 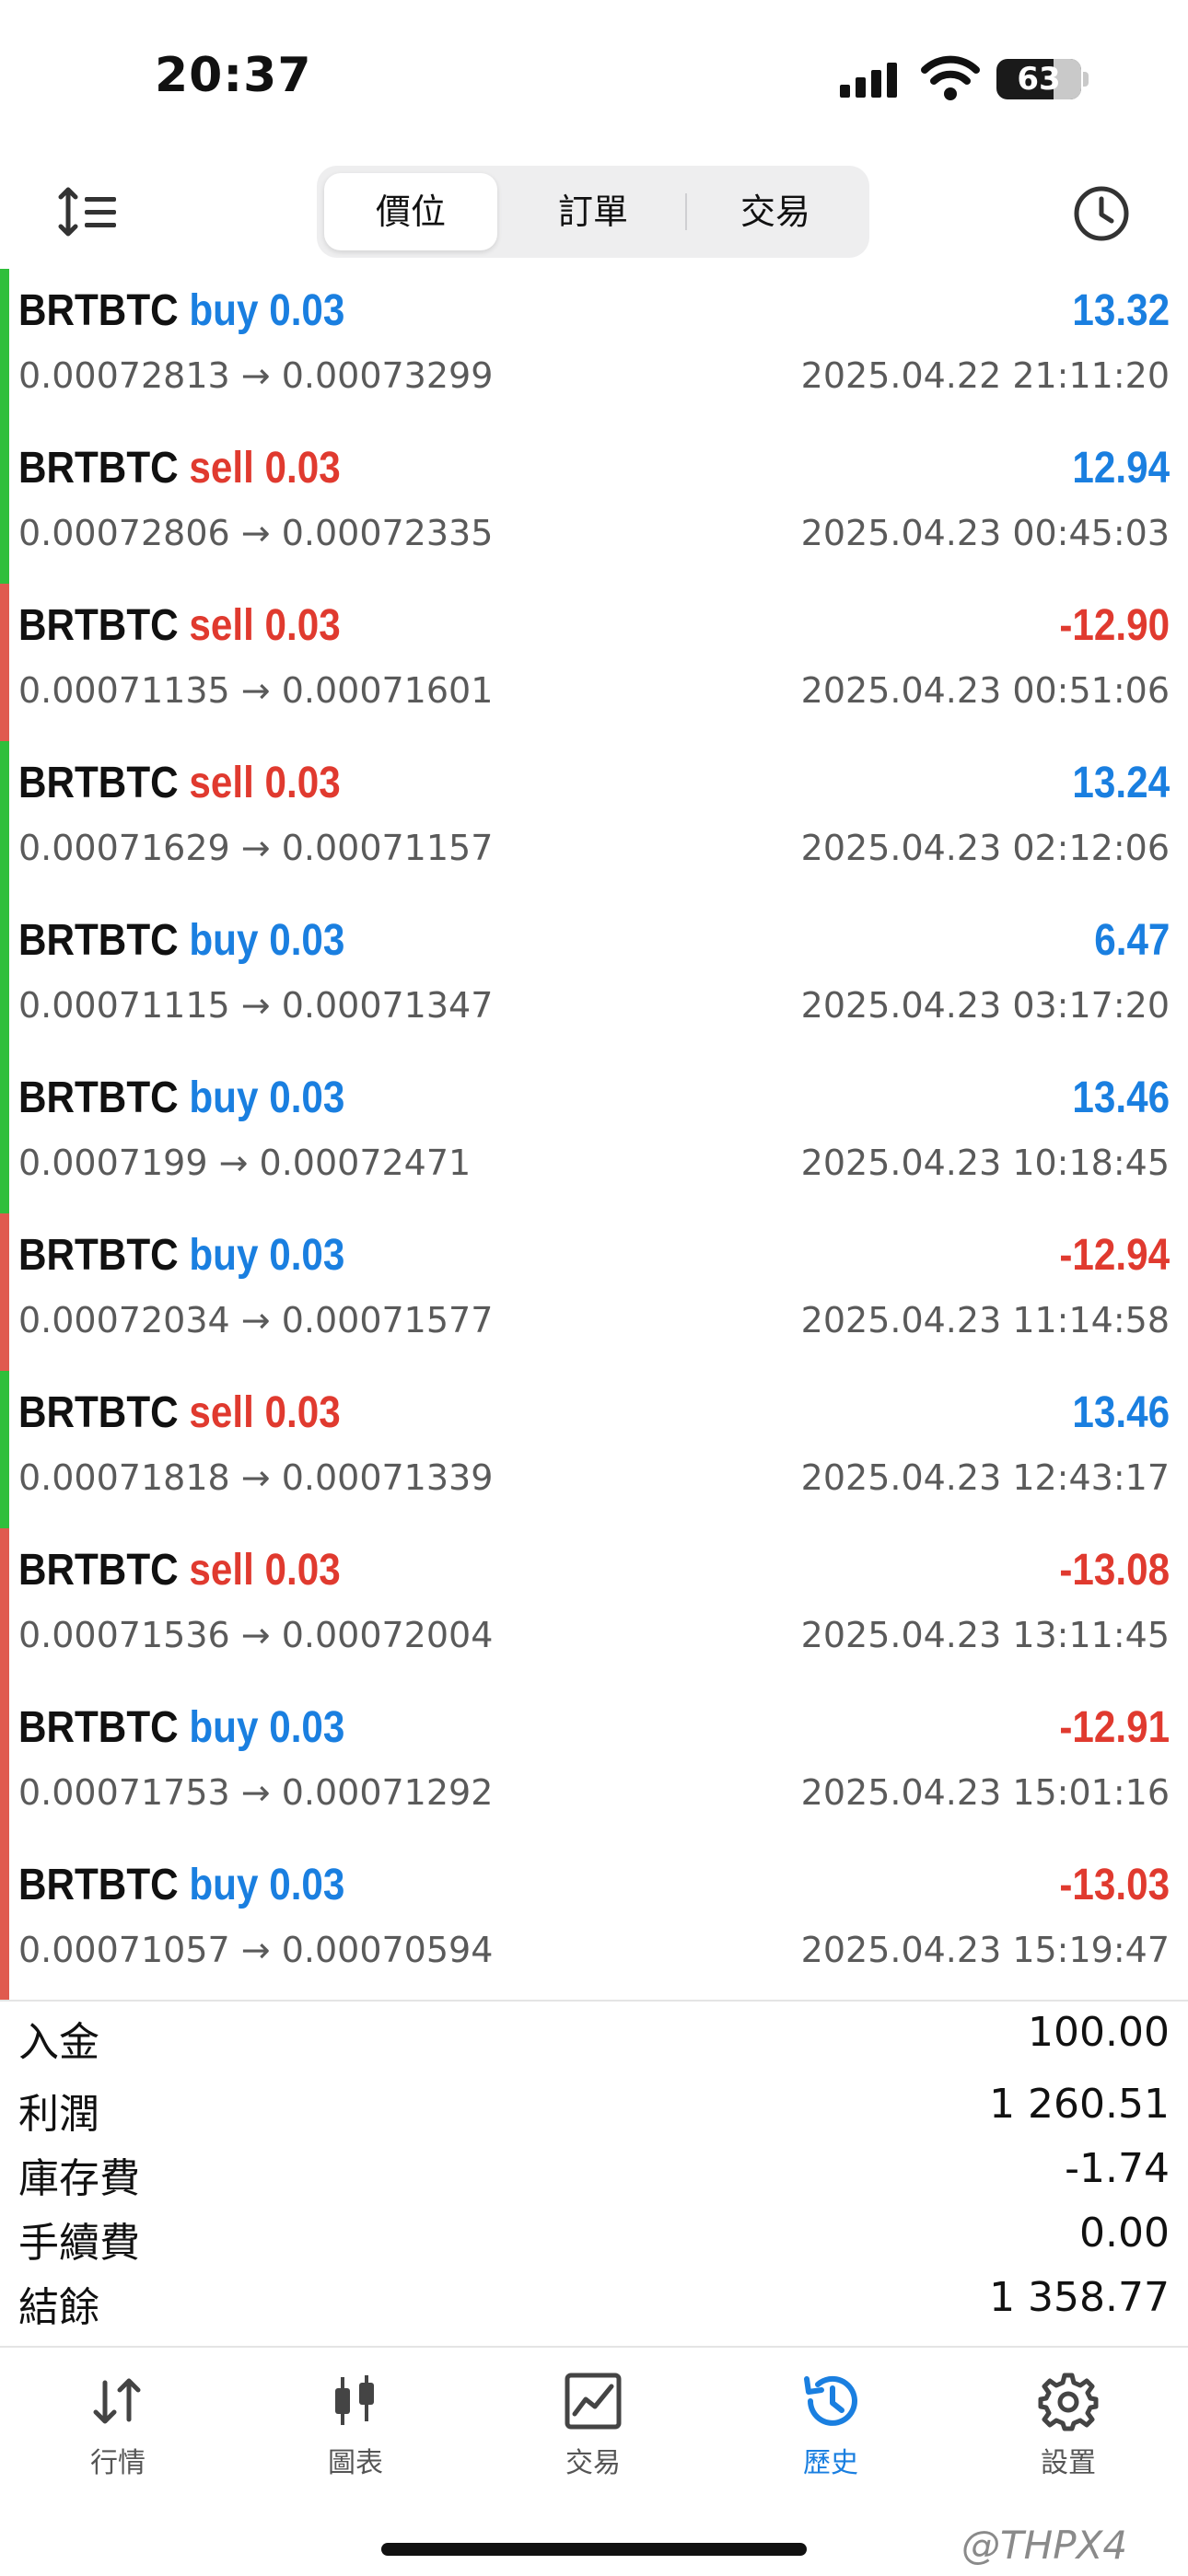 What do you see at coordinates (387, 375) in the screenshot?
I see `close-price: 0.00073299` at bounding box center [387, 375].